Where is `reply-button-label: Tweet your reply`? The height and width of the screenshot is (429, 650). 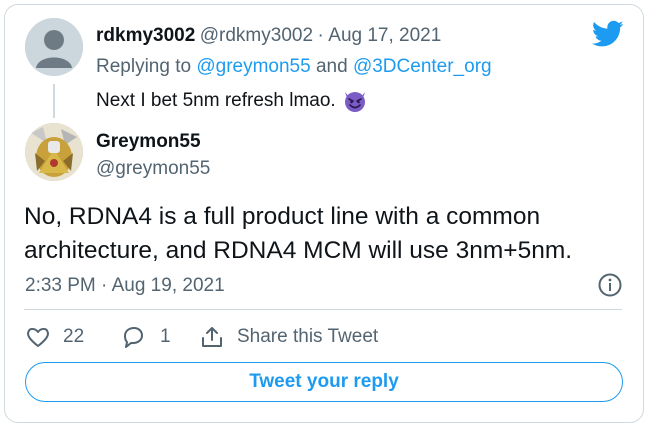
reply-button-label: Tweet your reply is located at coordinates (324, 381).